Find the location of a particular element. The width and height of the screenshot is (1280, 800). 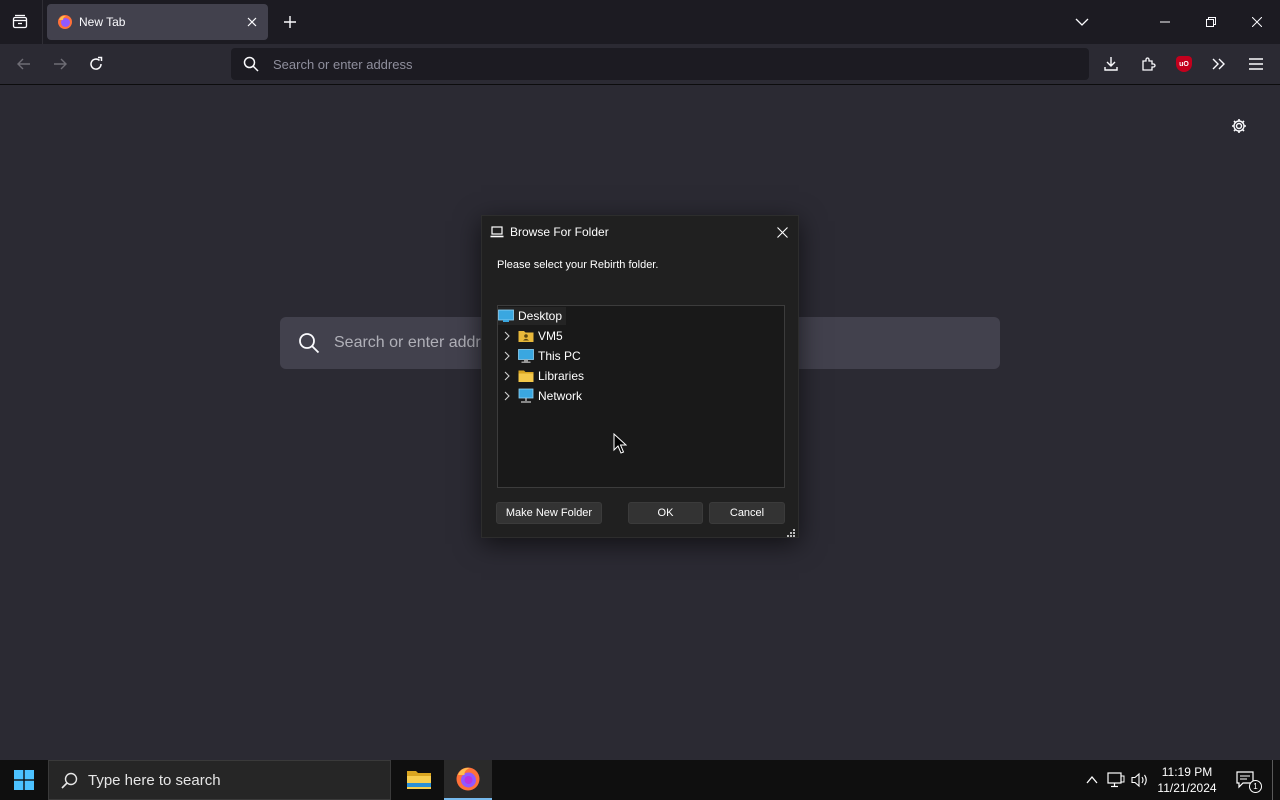

double-chevron-right-icon is located at coordinates (1219, 64).